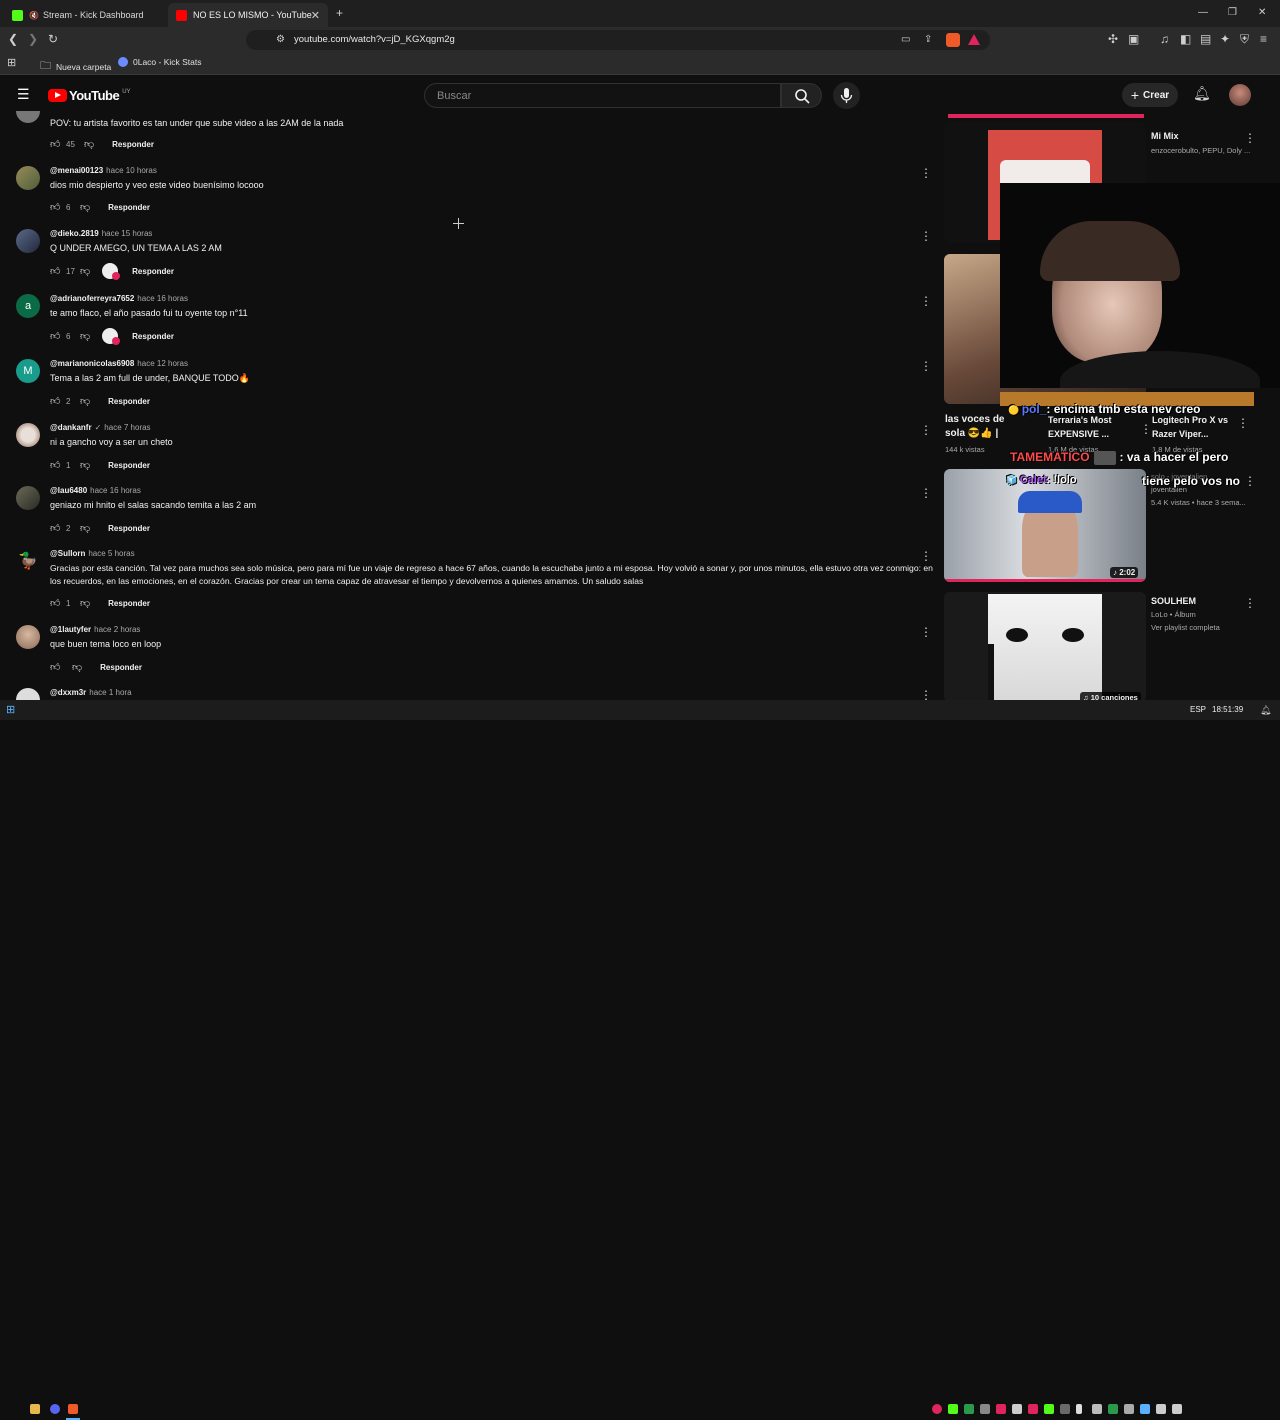 The width and height of the screenshot is (1280, 1420). What do you see at coordinates (28, 371) in the screenshot?
I see `comment-avatar: M` at bounding box center [28, 371].